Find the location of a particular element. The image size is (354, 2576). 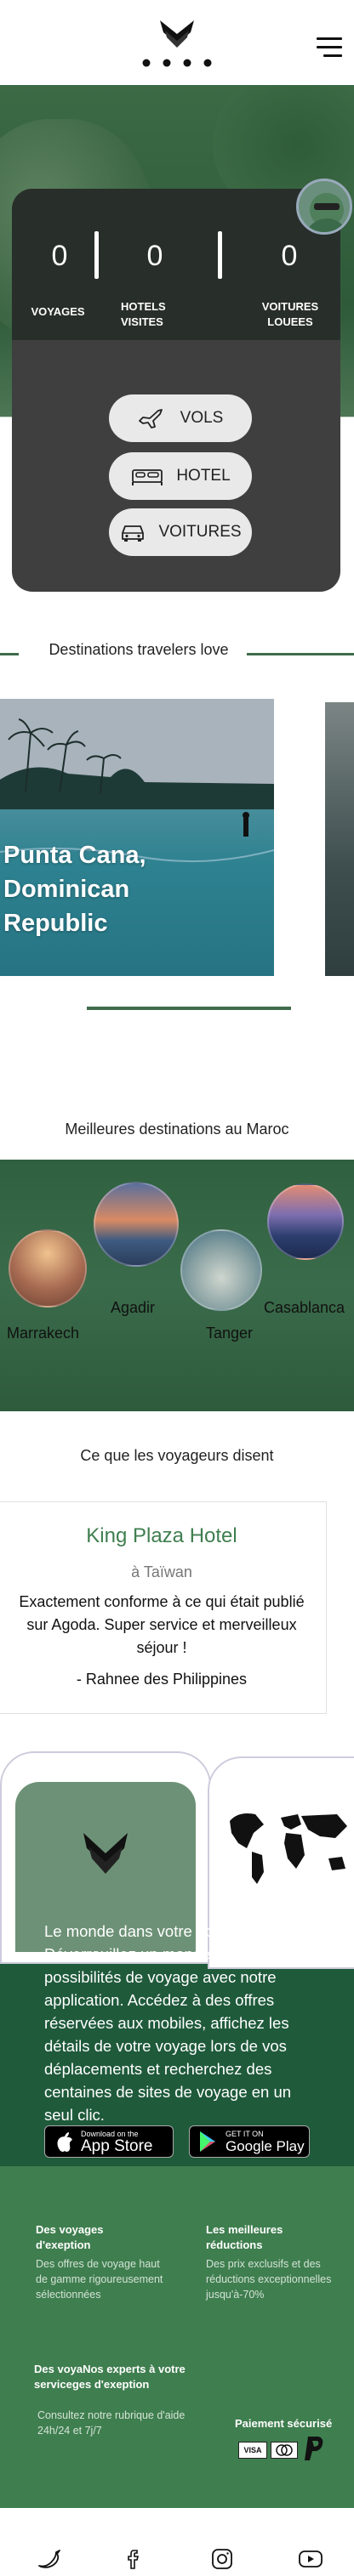

world-map-icon is located at coordinates (288, 1849).